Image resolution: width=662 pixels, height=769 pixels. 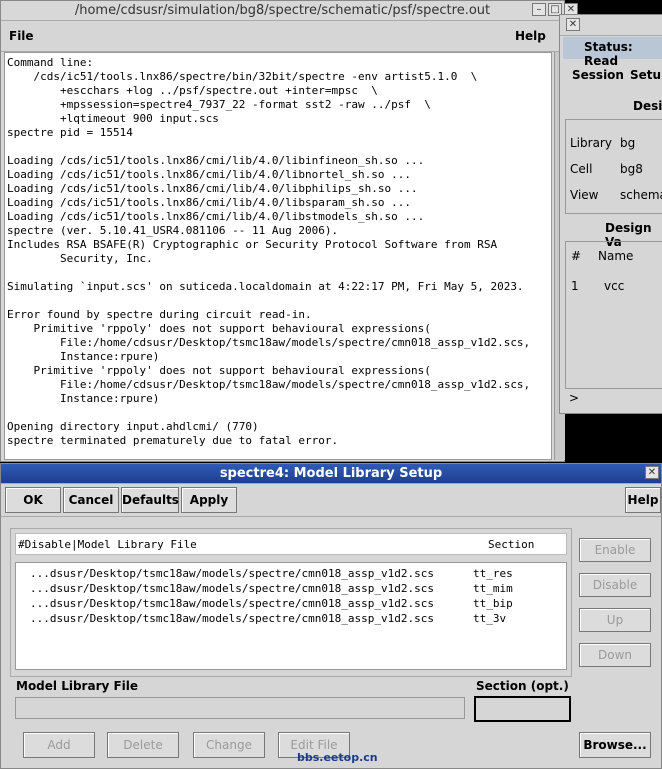 What do you see at coordinates (614, 286) in the screenshot?
I see `vars-row-name: vcc` at bounding box center [614, 286].